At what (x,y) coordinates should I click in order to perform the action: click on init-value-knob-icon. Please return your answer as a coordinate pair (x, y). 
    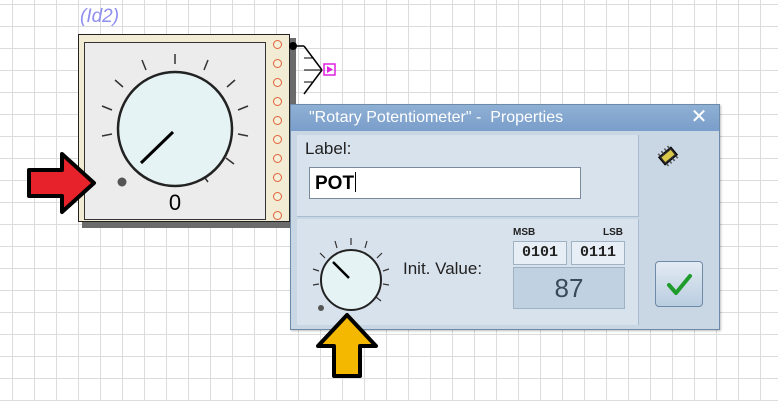
    Looking at the image, I should click on (351, 273).